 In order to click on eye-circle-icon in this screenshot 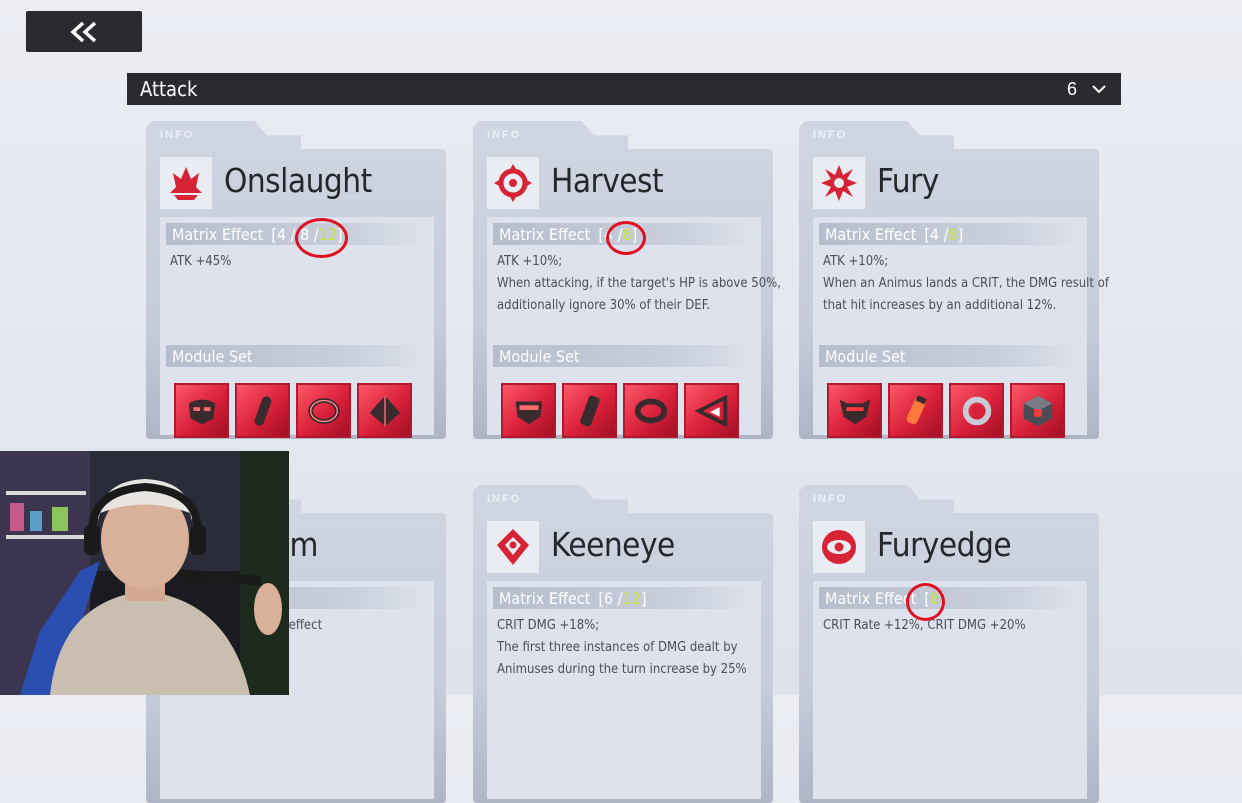, I will do `click(839, 547)`.